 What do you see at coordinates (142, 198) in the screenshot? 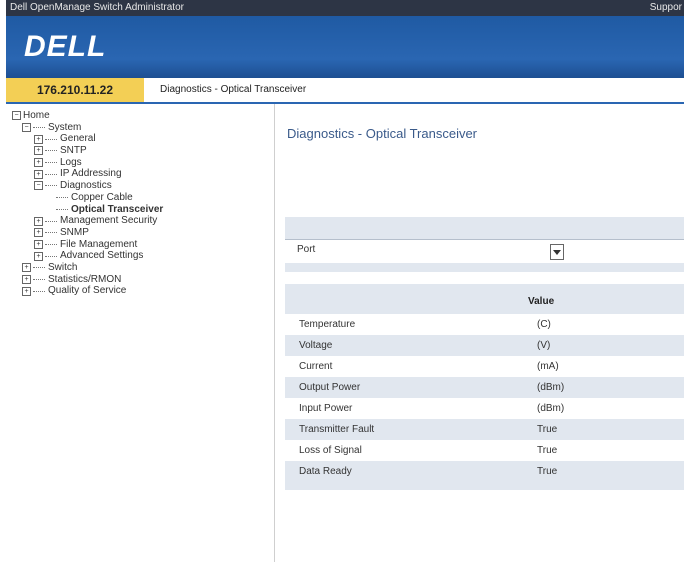
I see `tree-item-copper-cable: Copper Cable` at bounding box center [142, 198].